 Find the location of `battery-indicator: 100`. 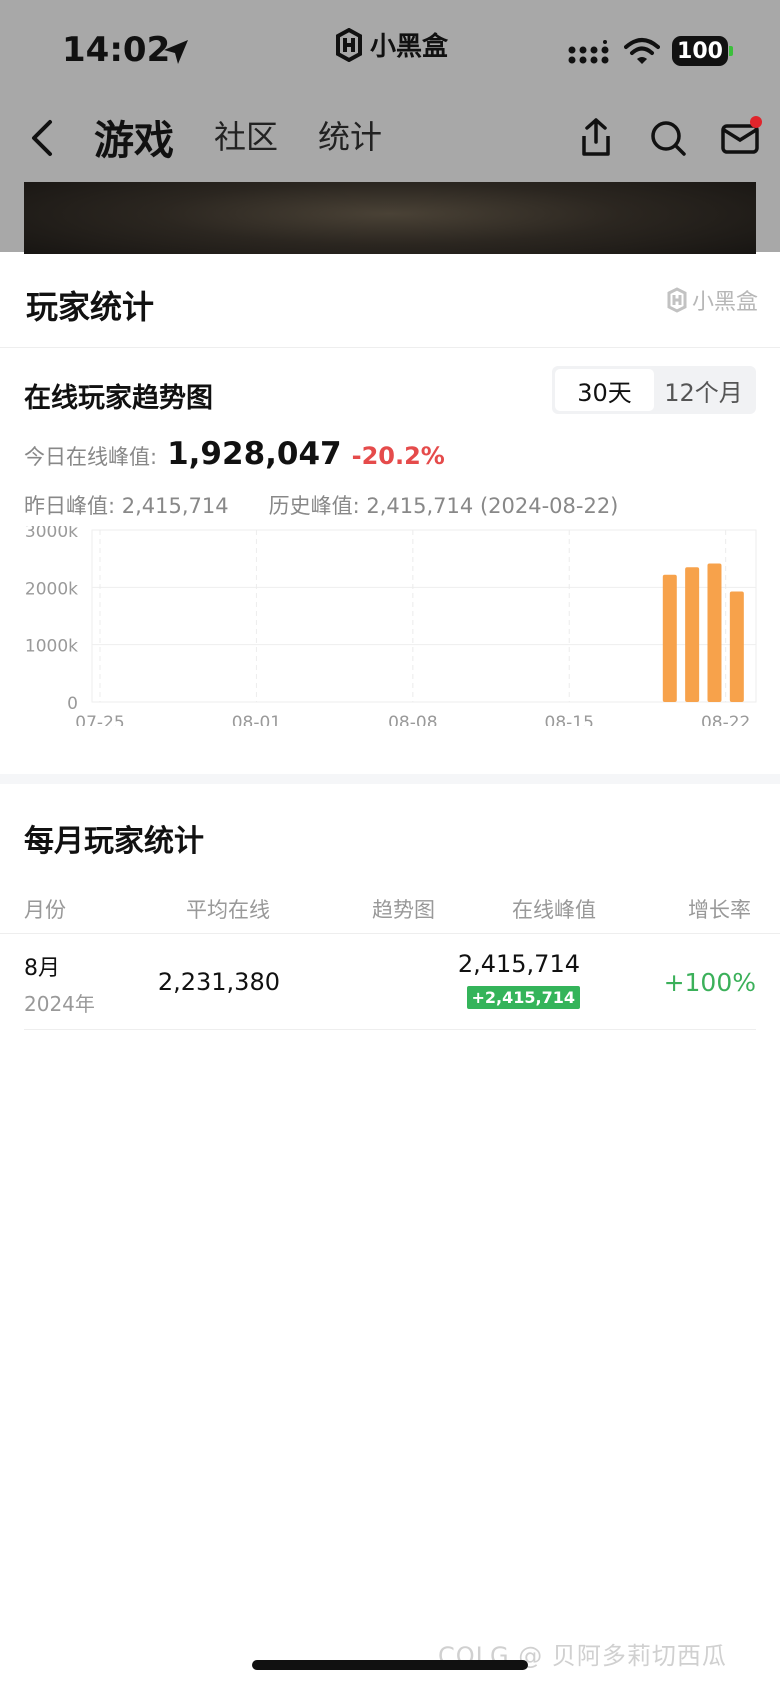

battery-indicator: 100 is located at coordinates (700, 51).